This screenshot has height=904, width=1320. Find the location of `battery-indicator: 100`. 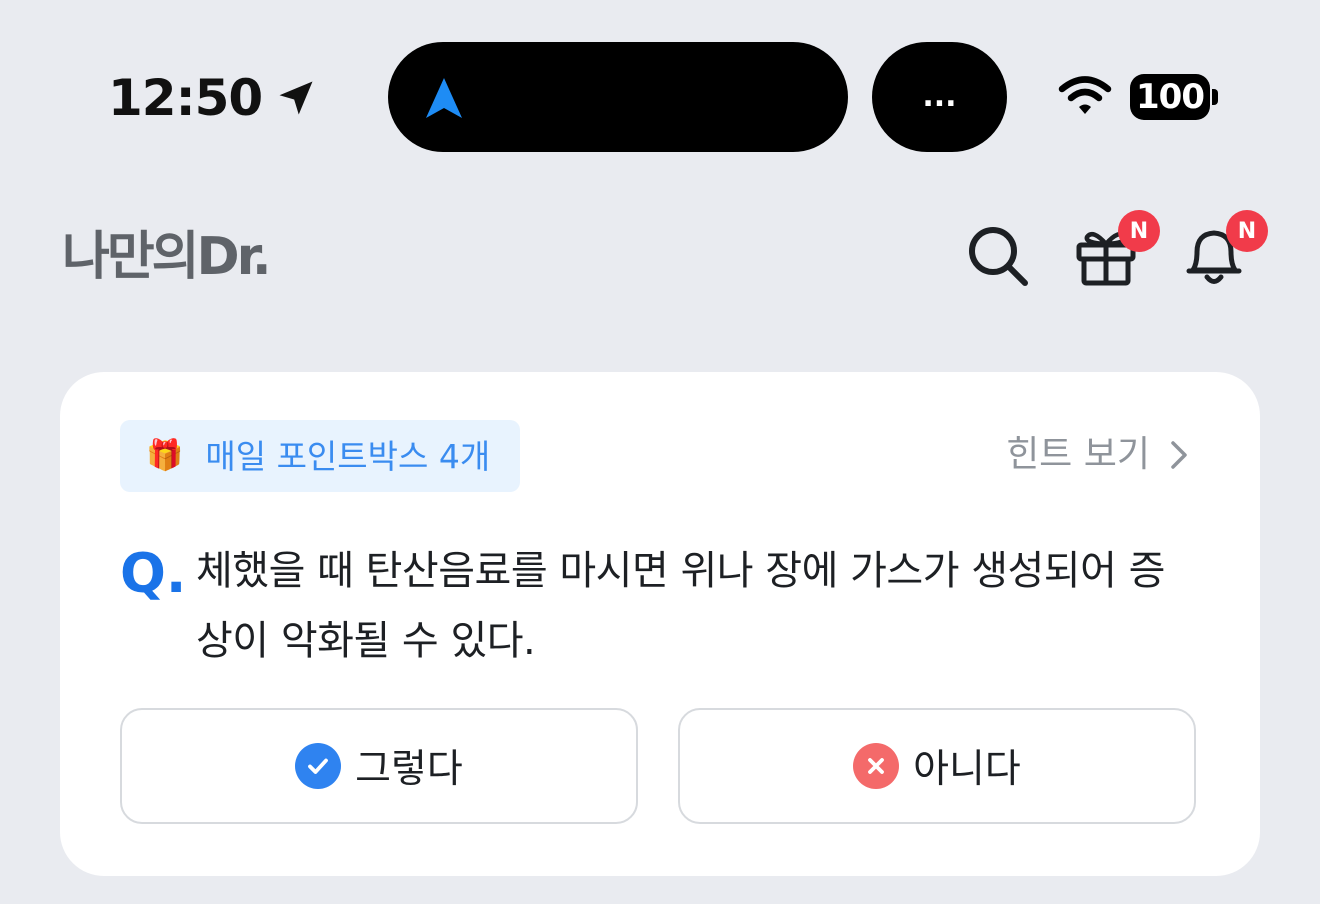

battery-indicator: 100 is located at coordinates (1170, 97).